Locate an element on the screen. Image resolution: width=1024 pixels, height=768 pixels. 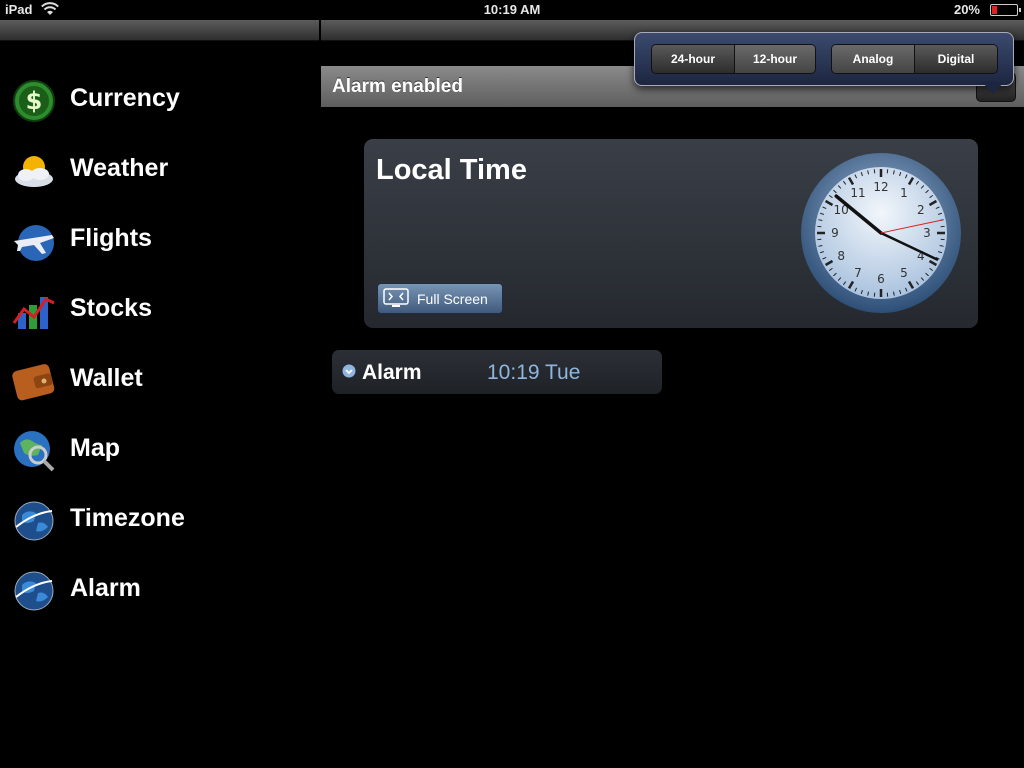
sidebar-item-label: Weather is located at coordinates (119, 168).